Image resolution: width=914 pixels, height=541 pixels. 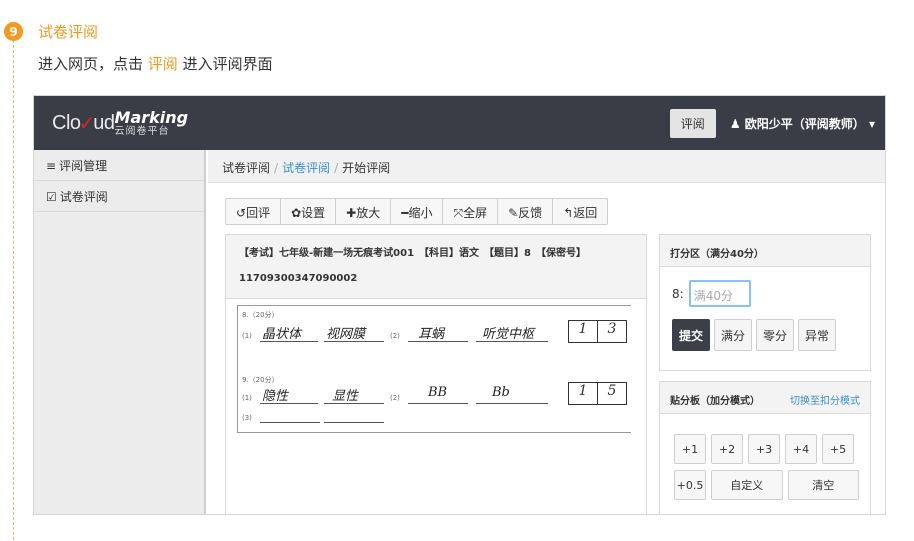 I want to click on add-5-button: +5, so click(x=838, y=449).